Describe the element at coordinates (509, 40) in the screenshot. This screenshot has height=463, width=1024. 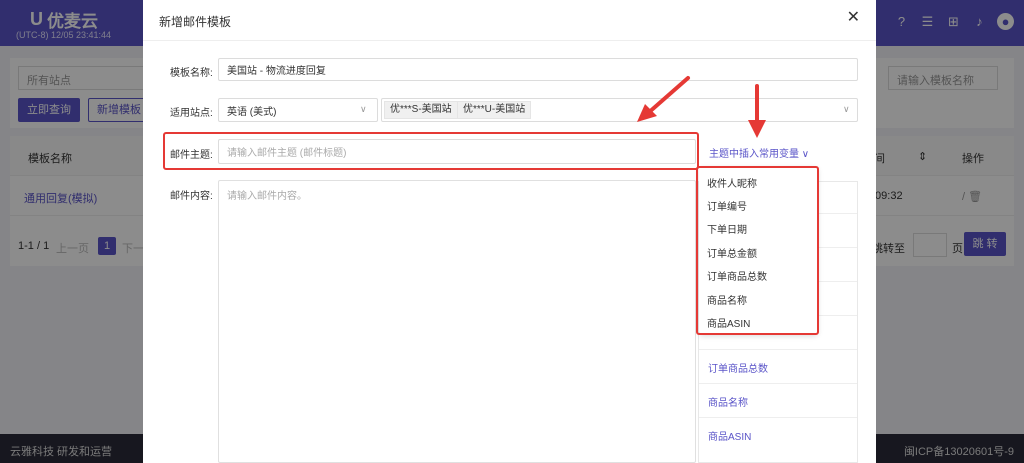
I see `modal-divider` at that location.